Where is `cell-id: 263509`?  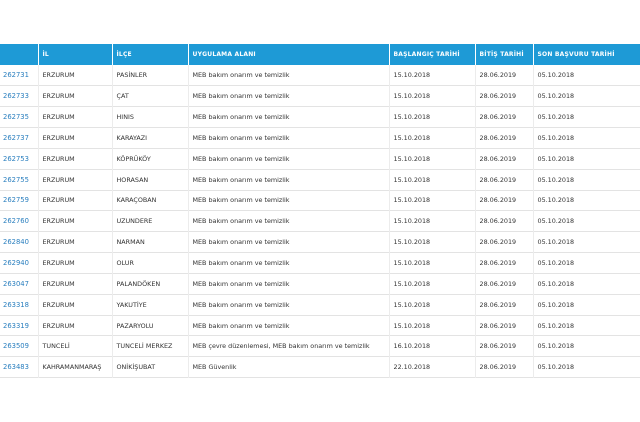 cell-id: 263509 is located at coordinates (19, 346).